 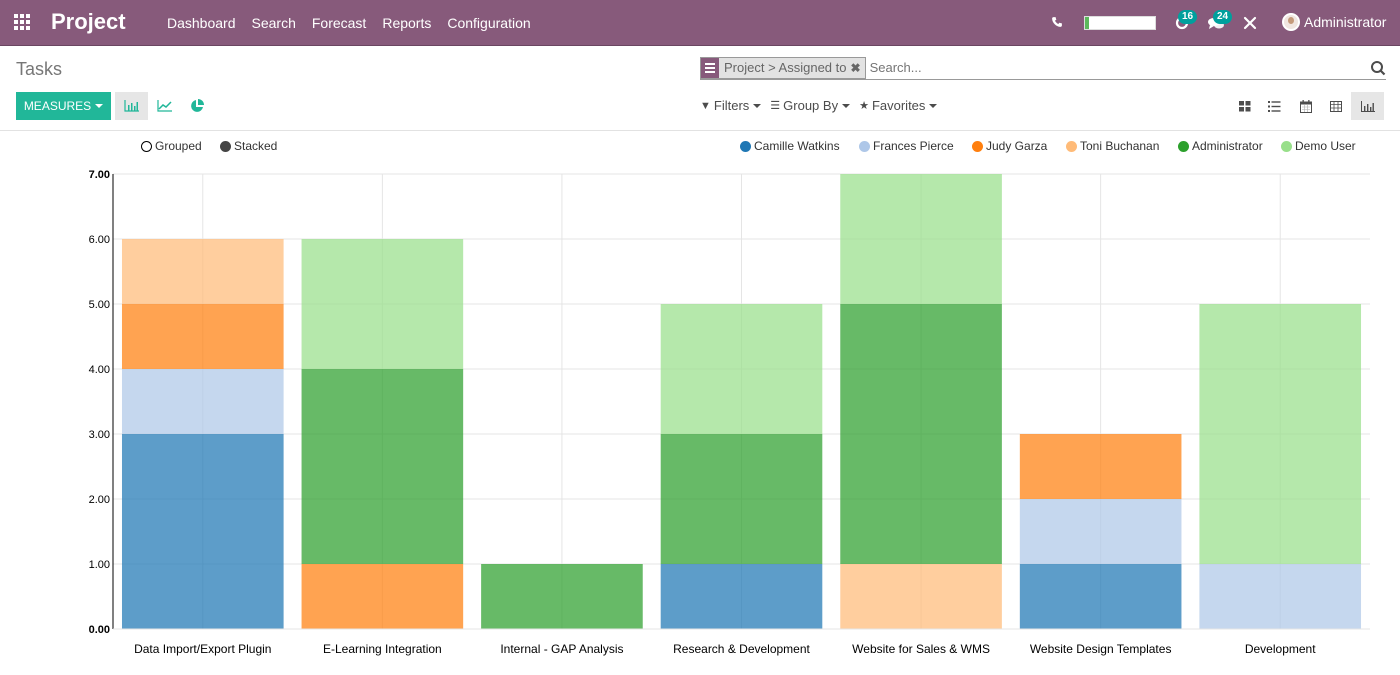 What do you see at coordinates (488, 23) in the screenshot?
I see `menu-item-configuration: Configuration` at bounding box center [488, 23].